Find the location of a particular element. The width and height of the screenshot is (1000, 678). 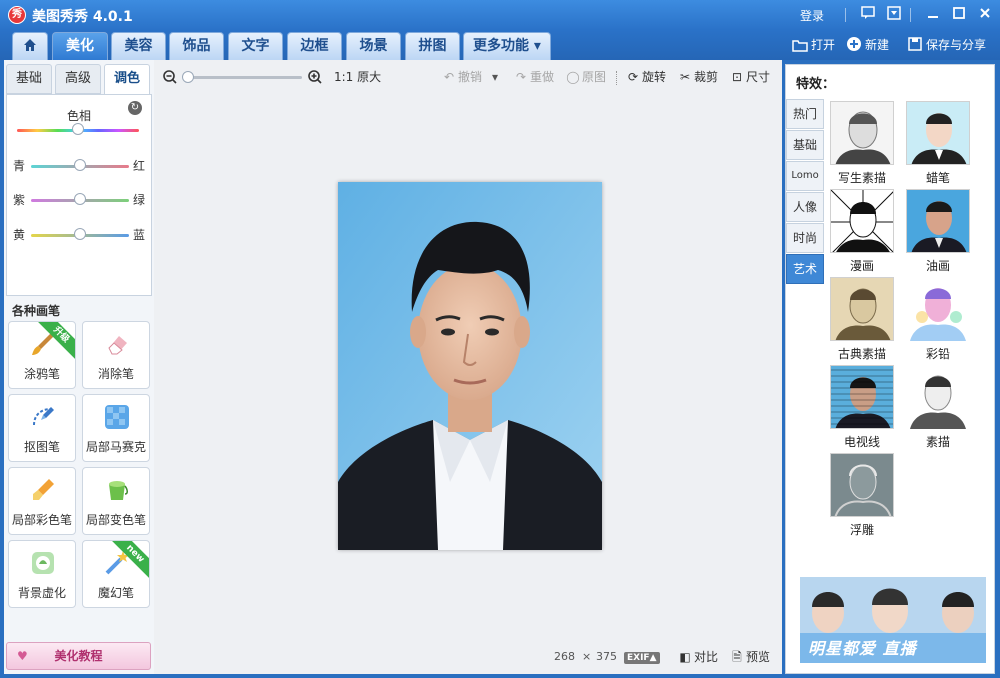

recolor-brush-button: 局部变色笔 is located at coordinates (116, 501).